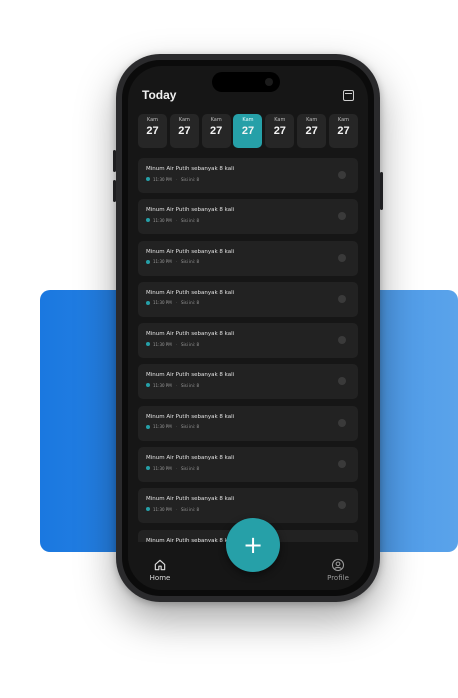  I want to click on date-strip: Kam 27 Kam 27 Kam 27 Kam 27 Kam 27 Kam 27 Kam 27, so click(248, 131).